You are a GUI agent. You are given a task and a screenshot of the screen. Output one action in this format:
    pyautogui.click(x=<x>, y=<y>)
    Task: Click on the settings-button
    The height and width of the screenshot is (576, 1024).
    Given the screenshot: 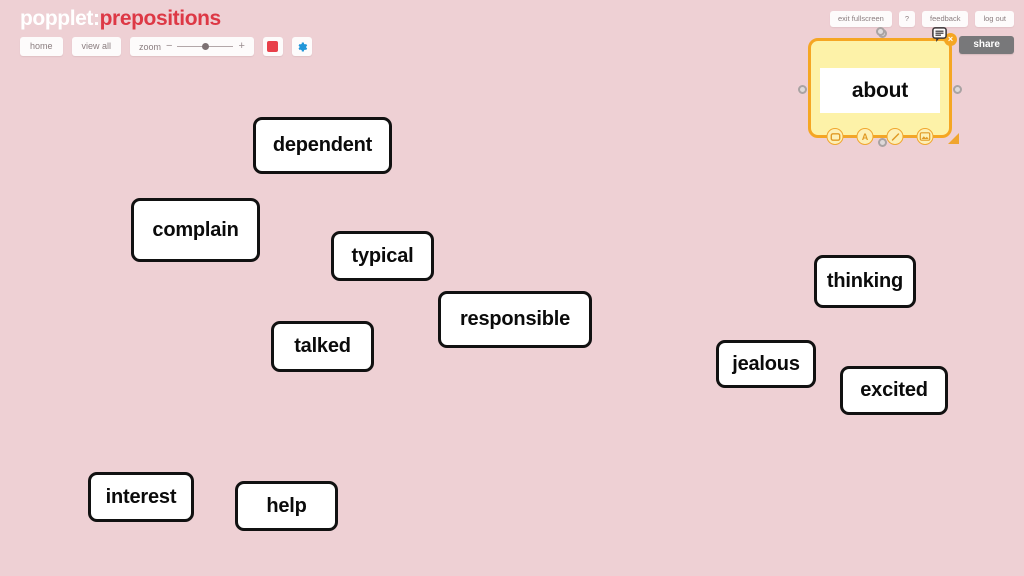 What is the action you would take?
    pyautogui.click(x=301, y=46)
    